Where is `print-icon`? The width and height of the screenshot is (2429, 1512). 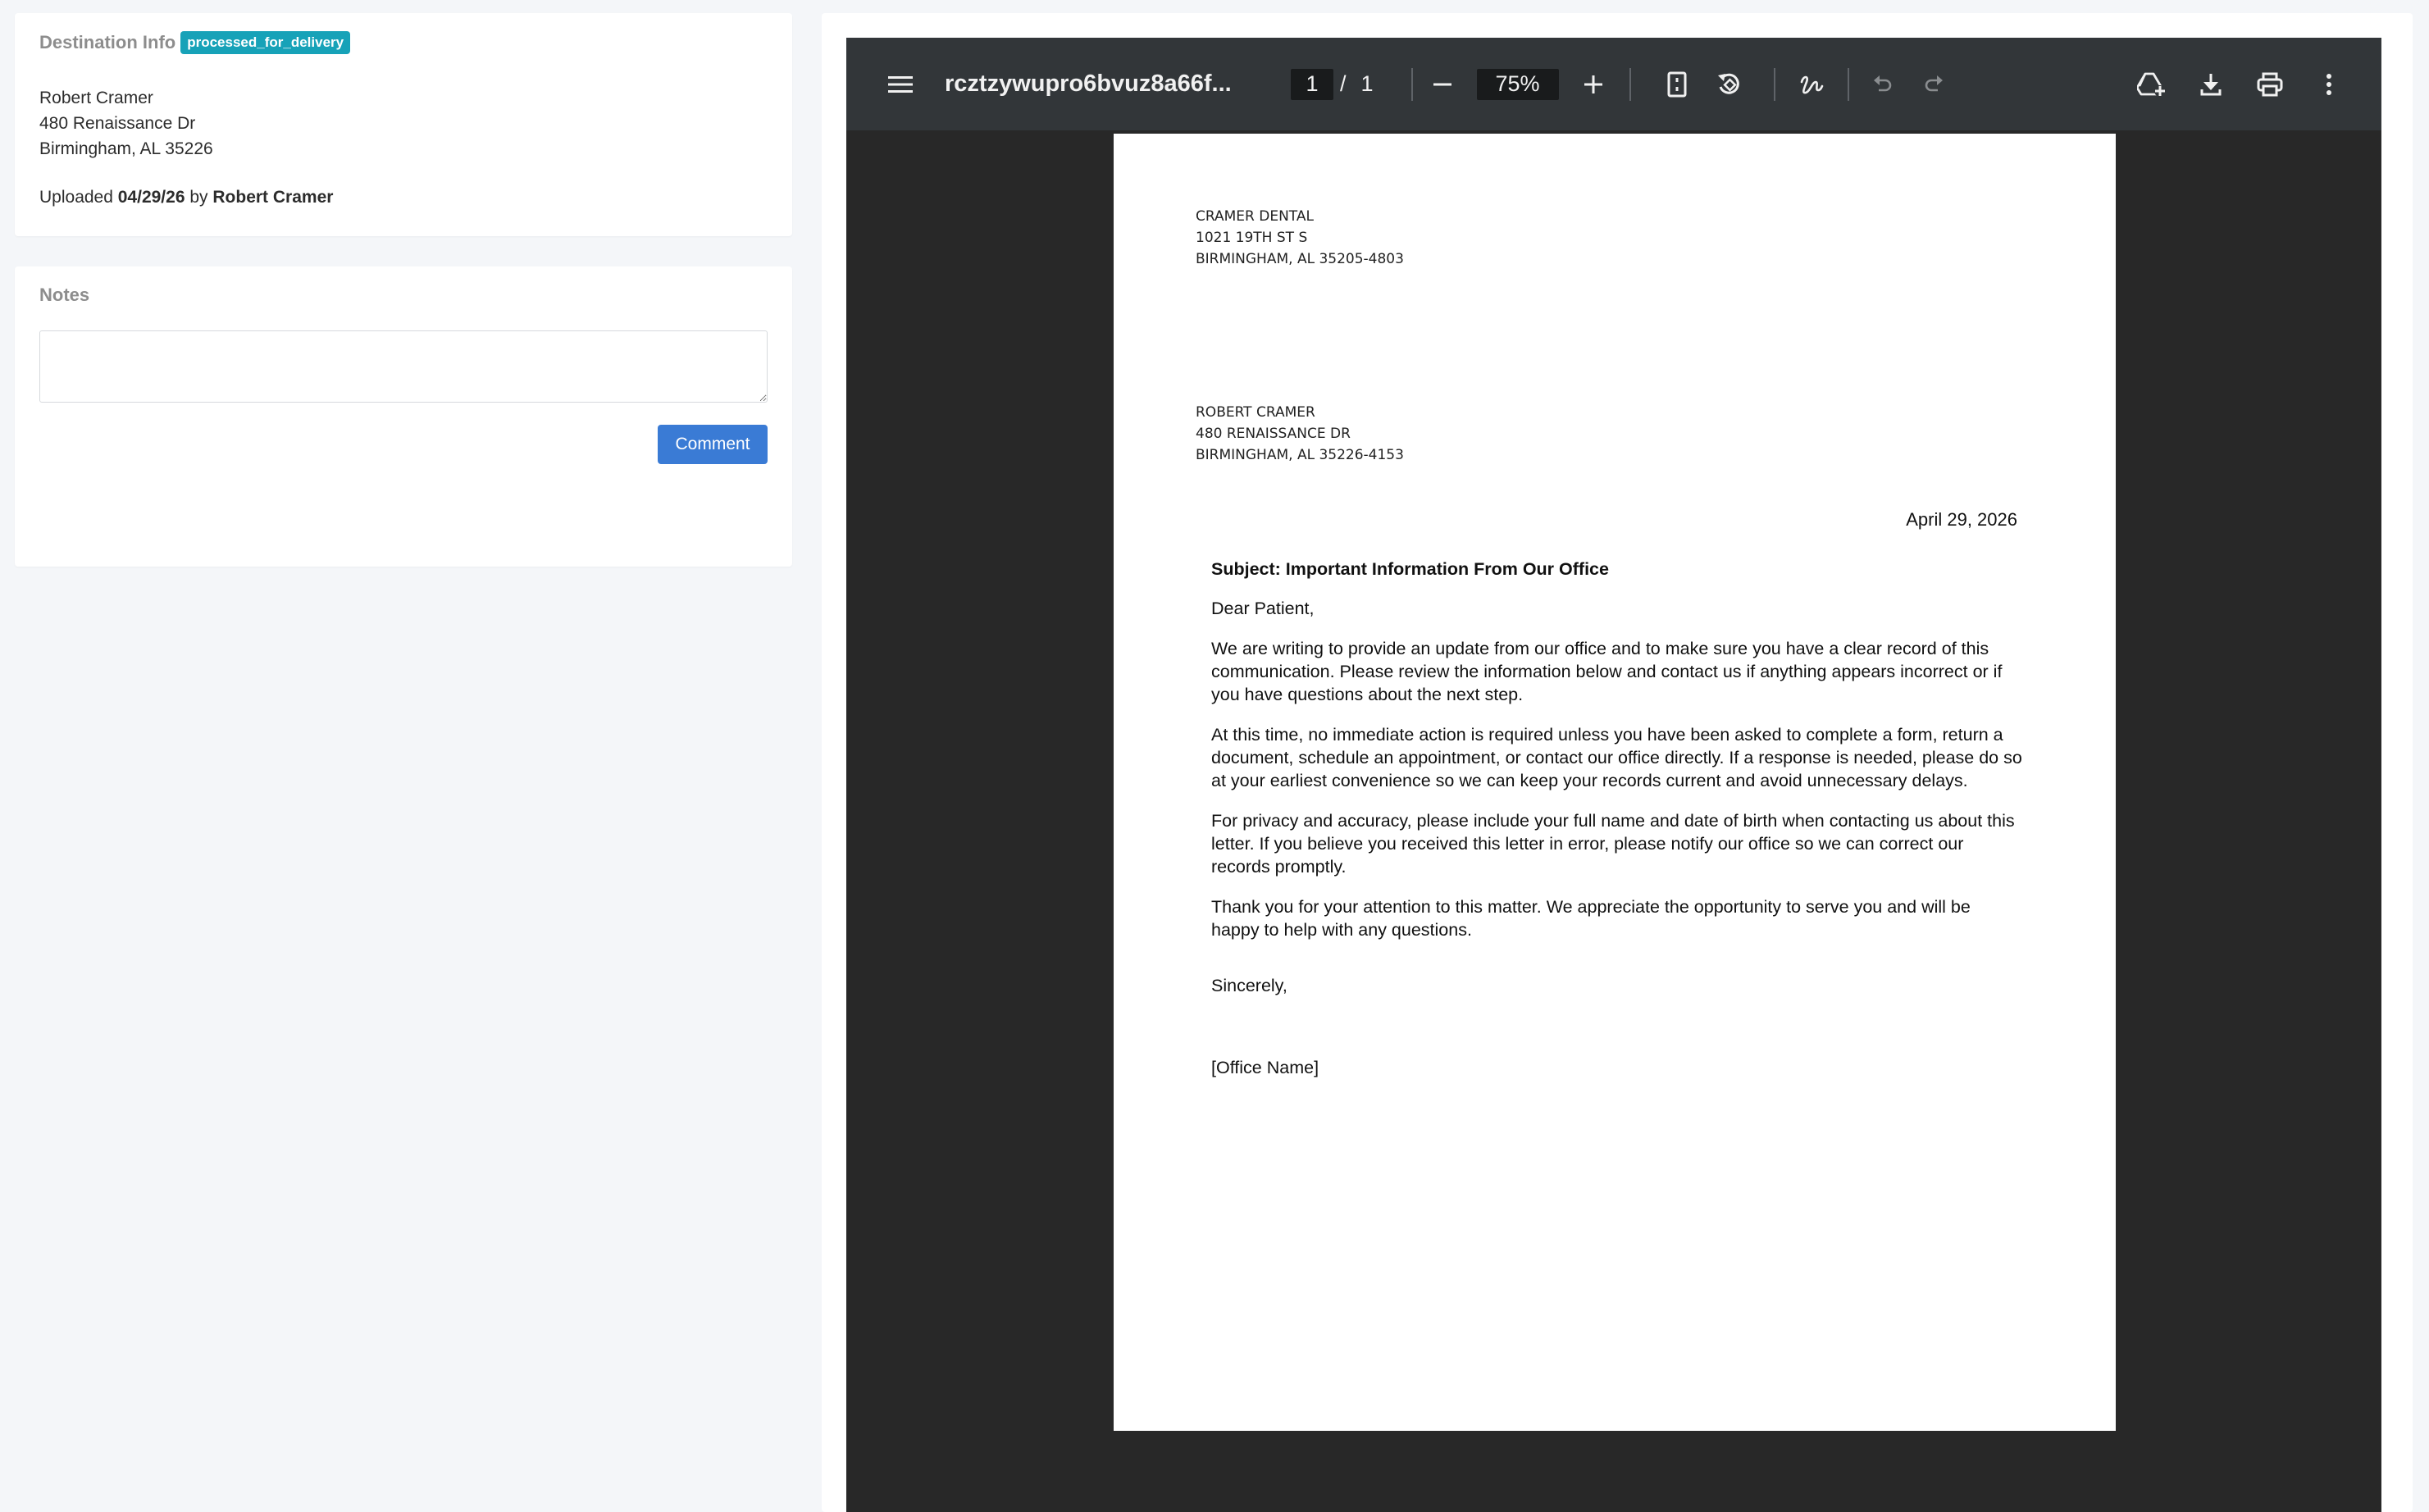 print-icon is located at coordinates (2270, 84).